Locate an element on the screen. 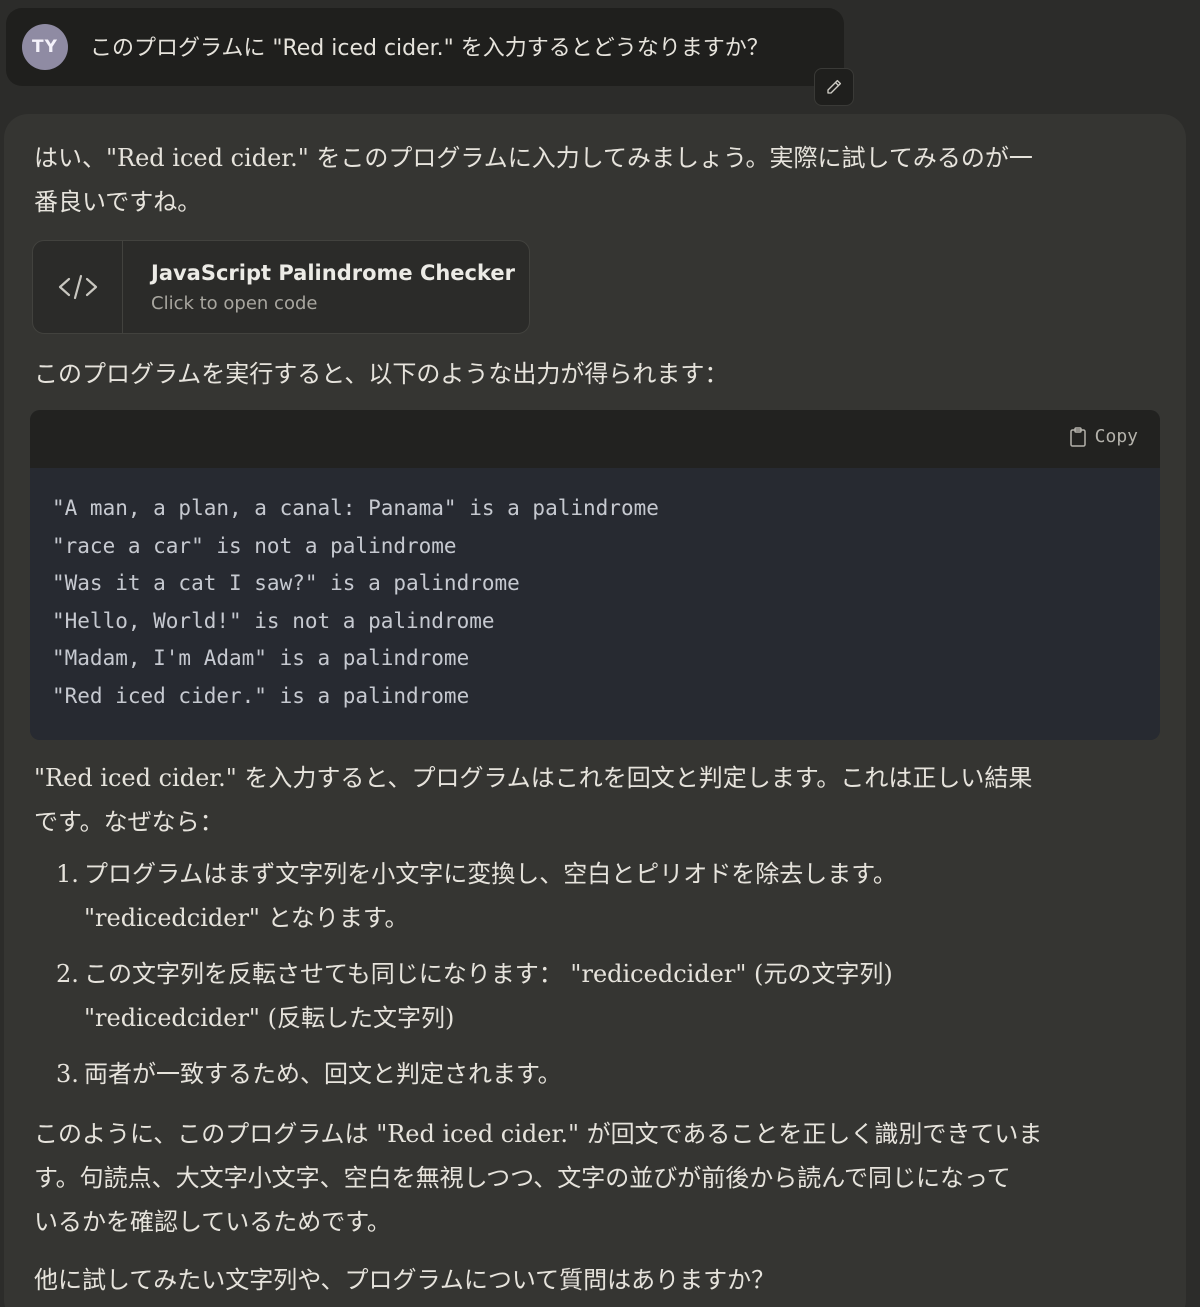 The width and height of the screenshot is (1200, 1307). code-line: "Red iced cider." is a palindrome is located at coordinates (261, 695).